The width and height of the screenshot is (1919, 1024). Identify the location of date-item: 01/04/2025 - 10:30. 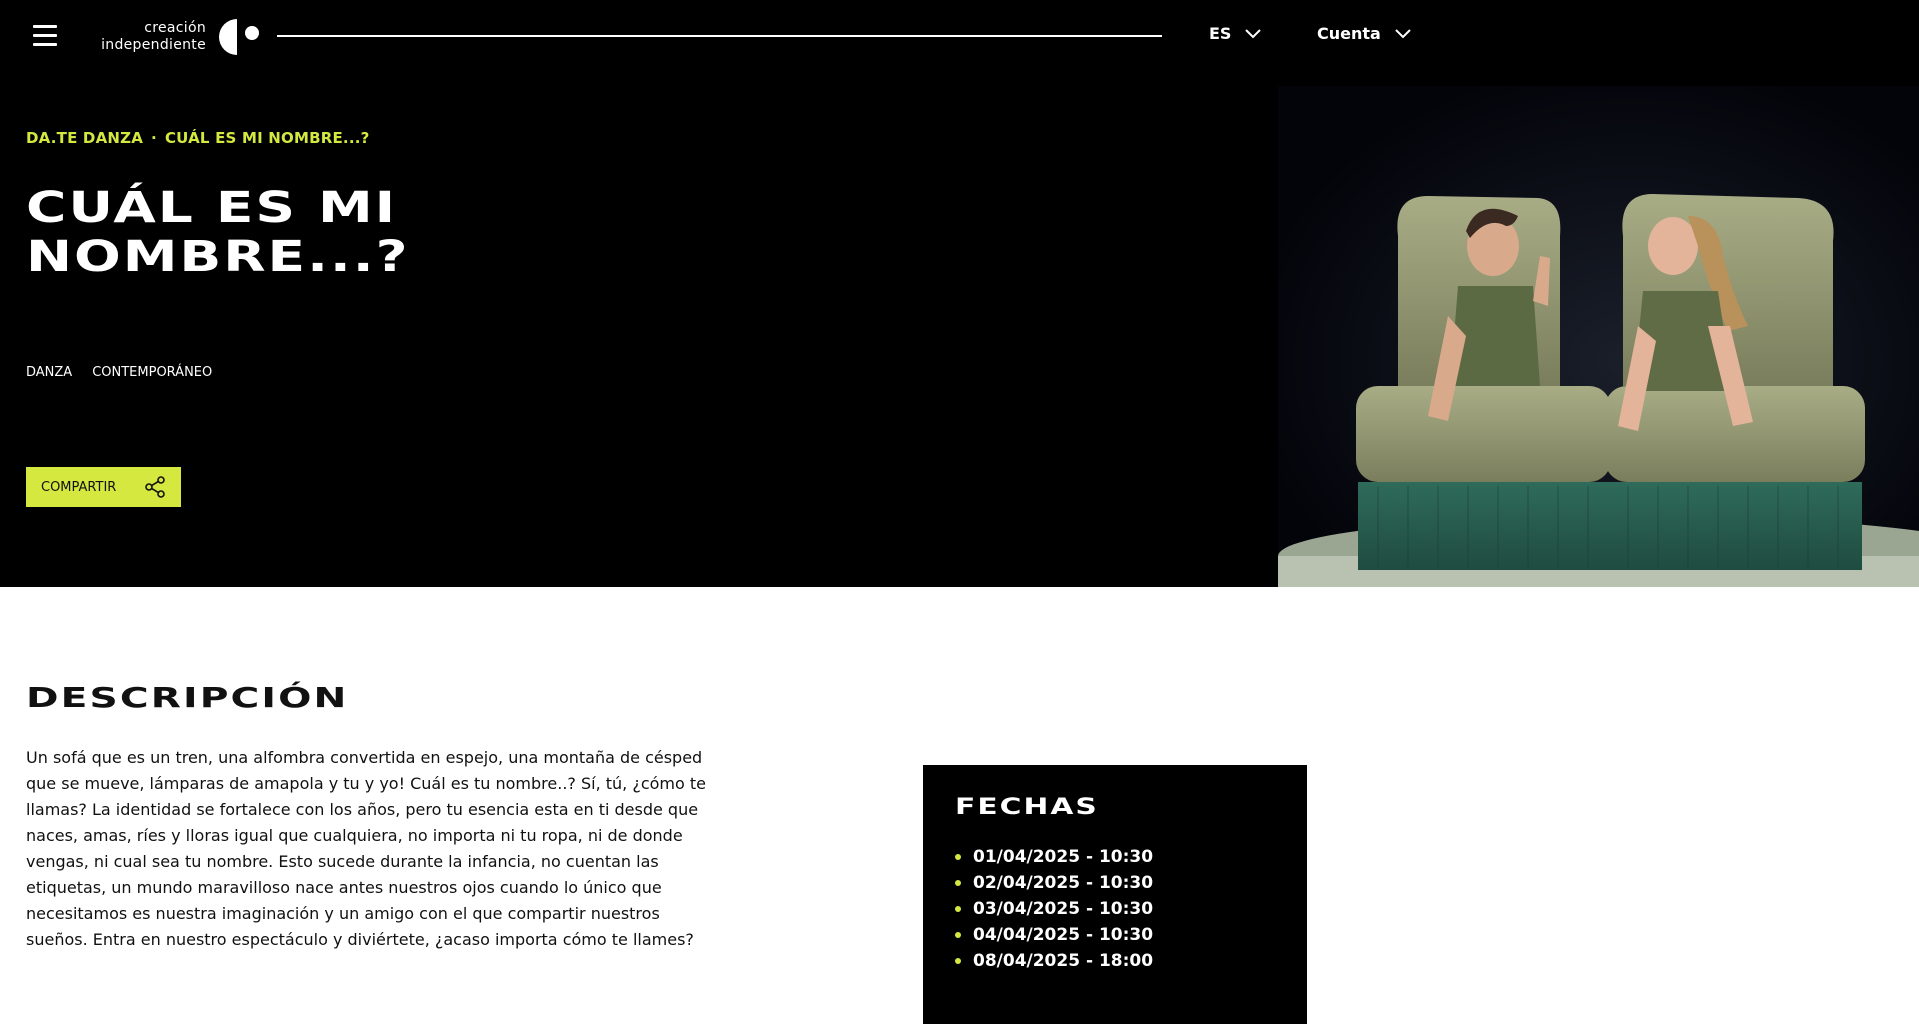
(1131, 857).